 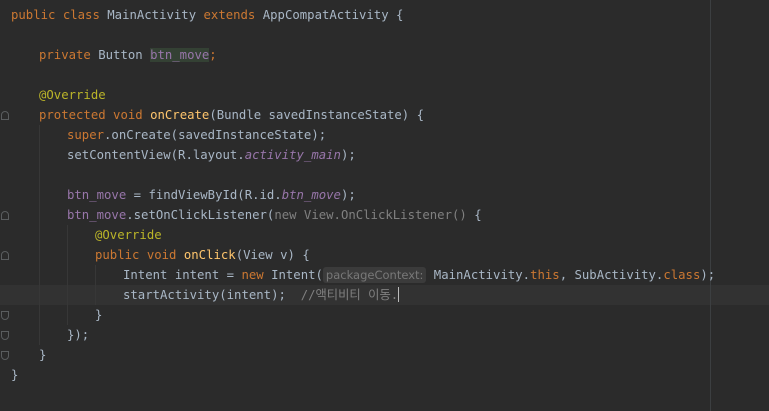 I want to click on code-line-annotation-inner: @Override, so click(x=432, y=235).